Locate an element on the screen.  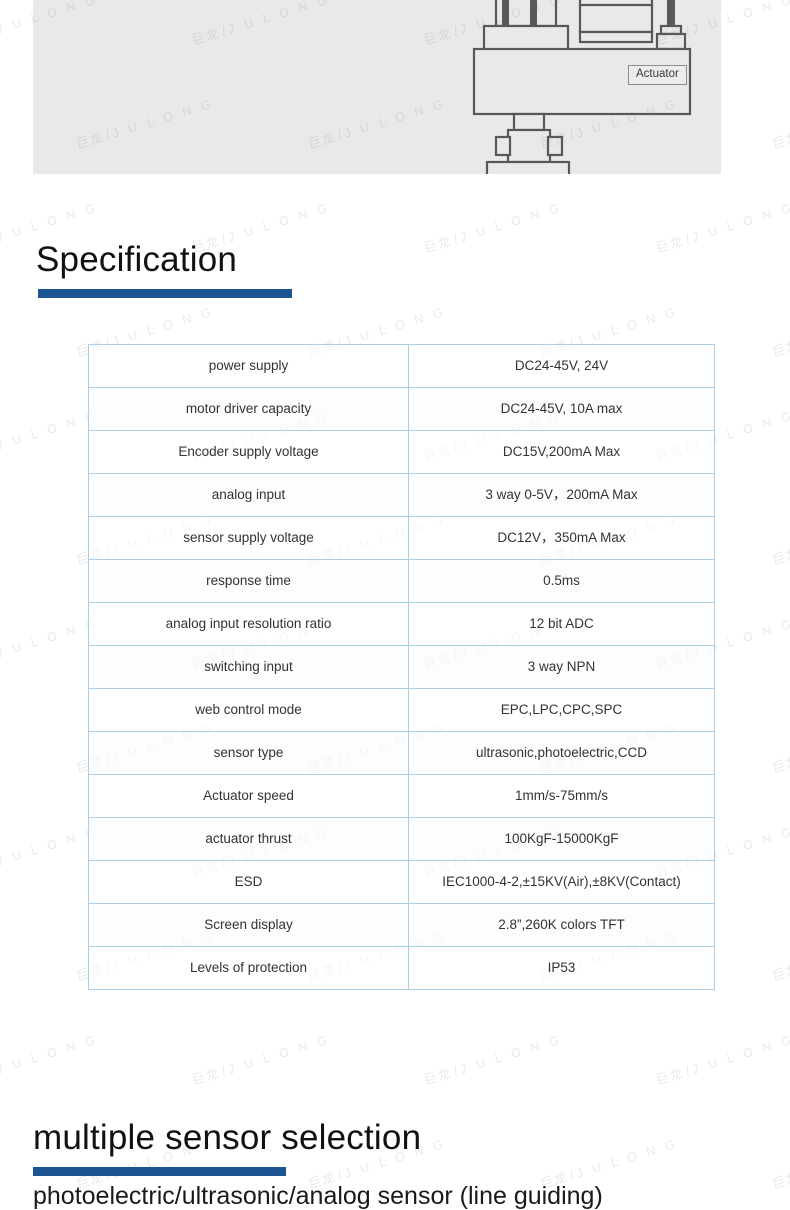
table-row: power supply DC24-45V, 24V is located at coordinates (401, 366).